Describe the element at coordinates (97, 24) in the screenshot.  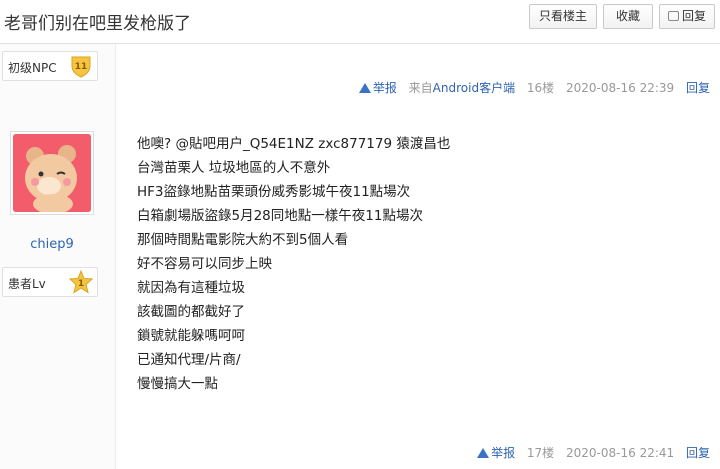
I see `thread-title: 老哥们别在吧里发枪版了` at that location.